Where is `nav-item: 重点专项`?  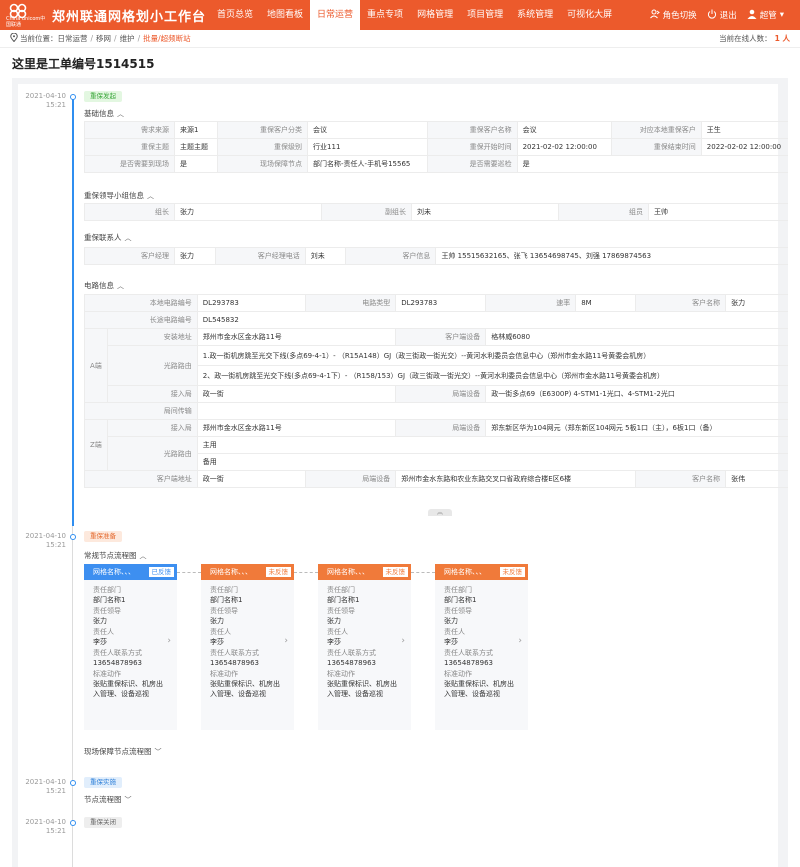
nav-item: 重点专项 is located at coordinates (385, 15).